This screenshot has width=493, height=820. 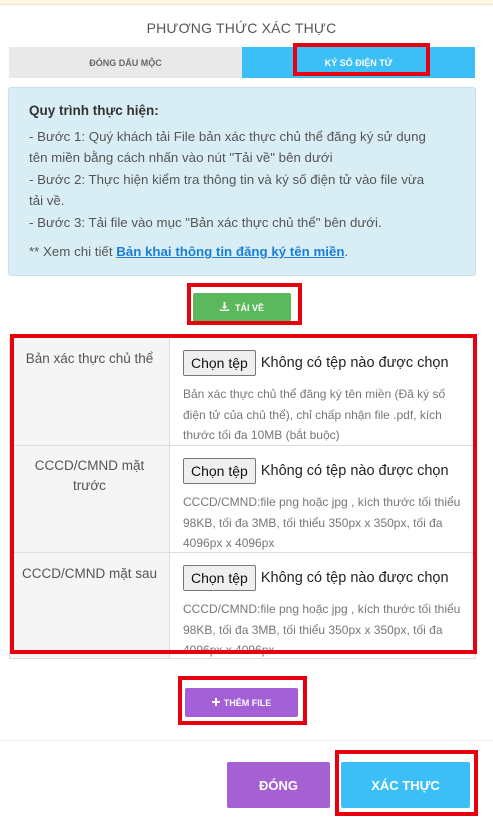 I want to click on add-file-button: THÊM FILE, so click(x=241, y=702).